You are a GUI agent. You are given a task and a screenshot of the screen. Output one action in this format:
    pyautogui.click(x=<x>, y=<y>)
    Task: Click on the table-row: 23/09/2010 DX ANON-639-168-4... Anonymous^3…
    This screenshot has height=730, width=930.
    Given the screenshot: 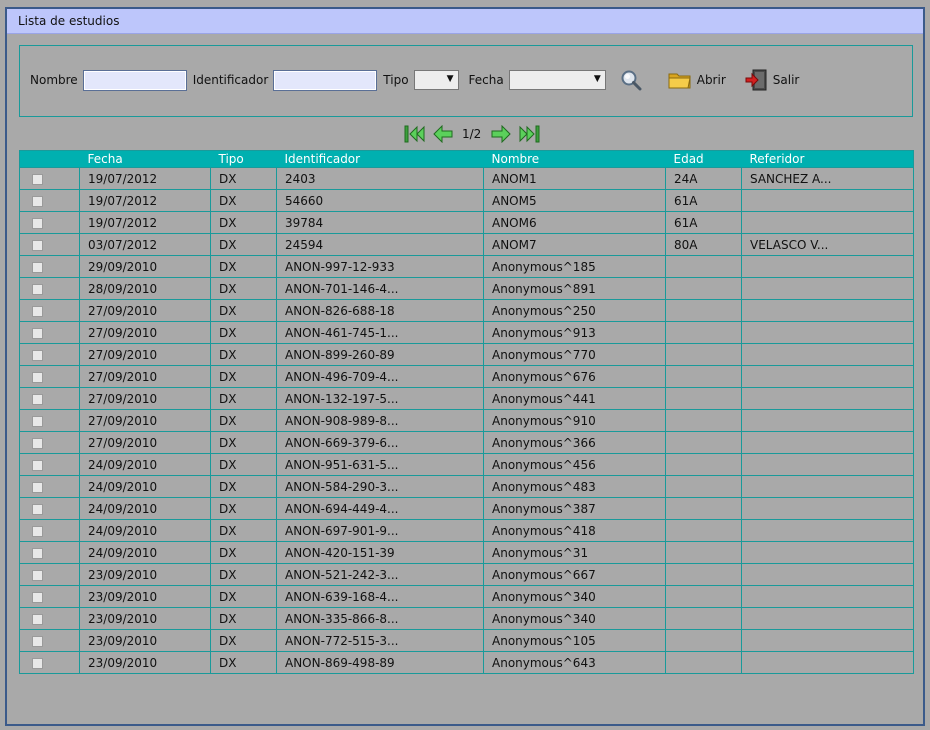 What is the action you would take?
    pyautogui.click(x=466, y=596)
    